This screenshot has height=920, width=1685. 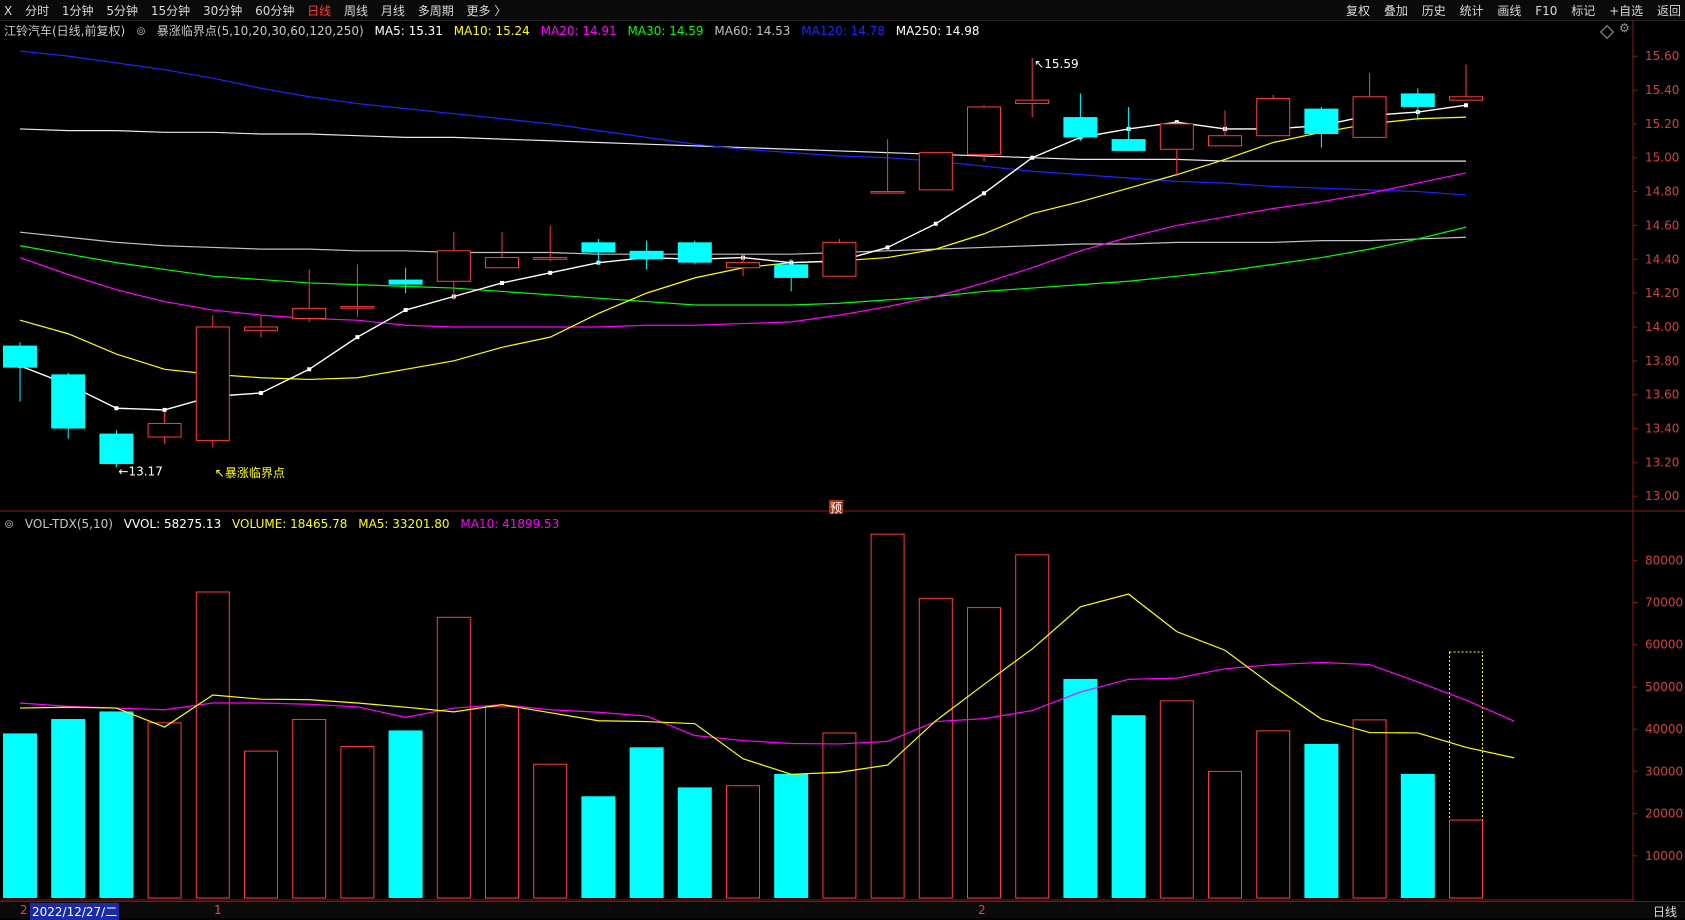 I want to click on ma250-line, so click(x=742, y=145).